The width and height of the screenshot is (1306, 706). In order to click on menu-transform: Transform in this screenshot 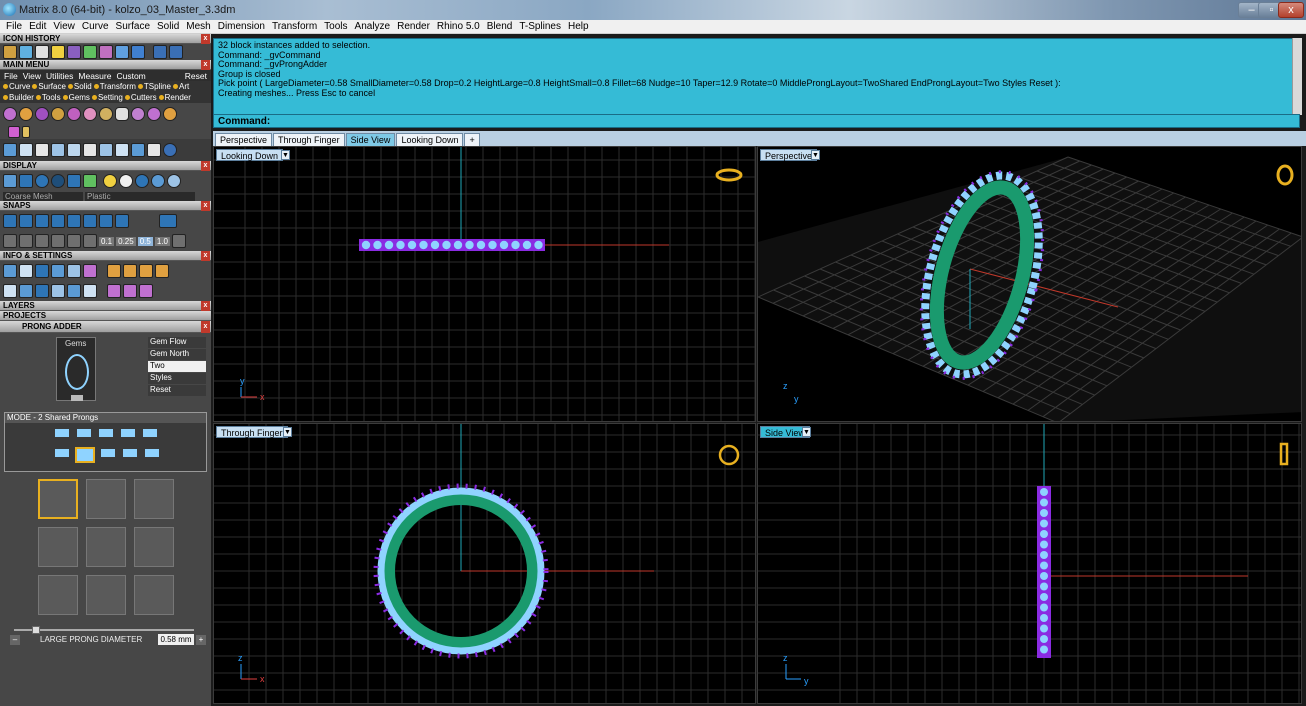, I will do `click(294, 26)`.